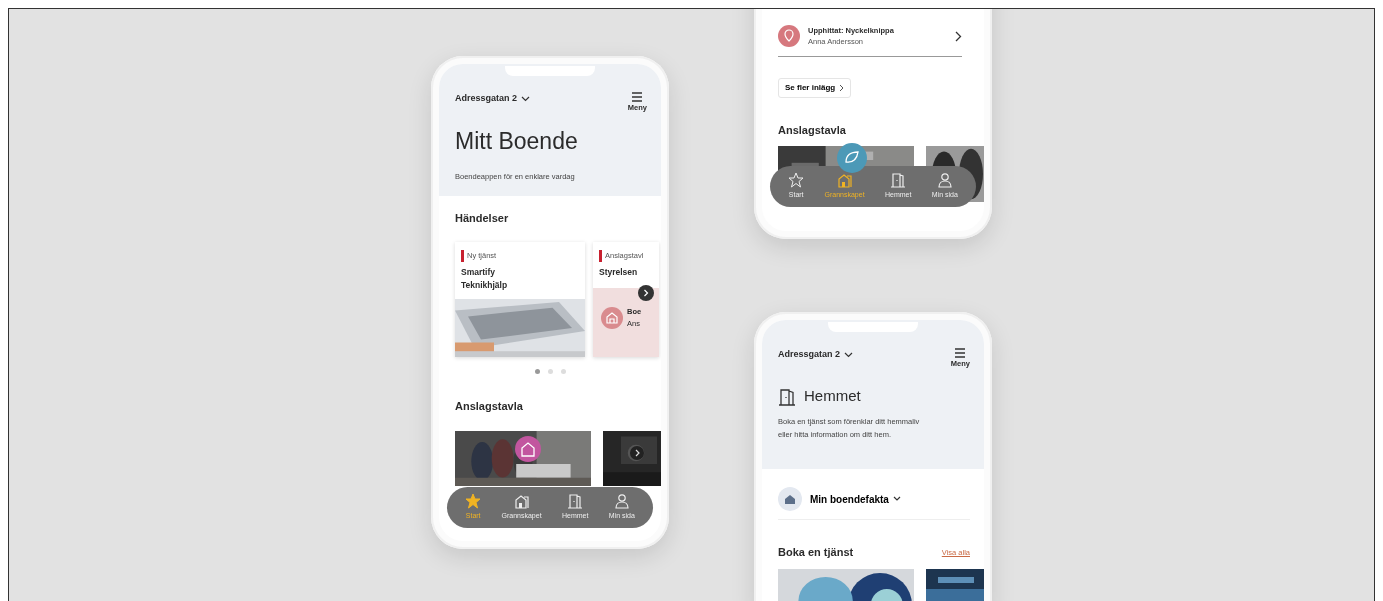  What do you see at coordinates (646, 293) in the screenshot?
I see `next-arrow-button` at bounding box center [646, 293].